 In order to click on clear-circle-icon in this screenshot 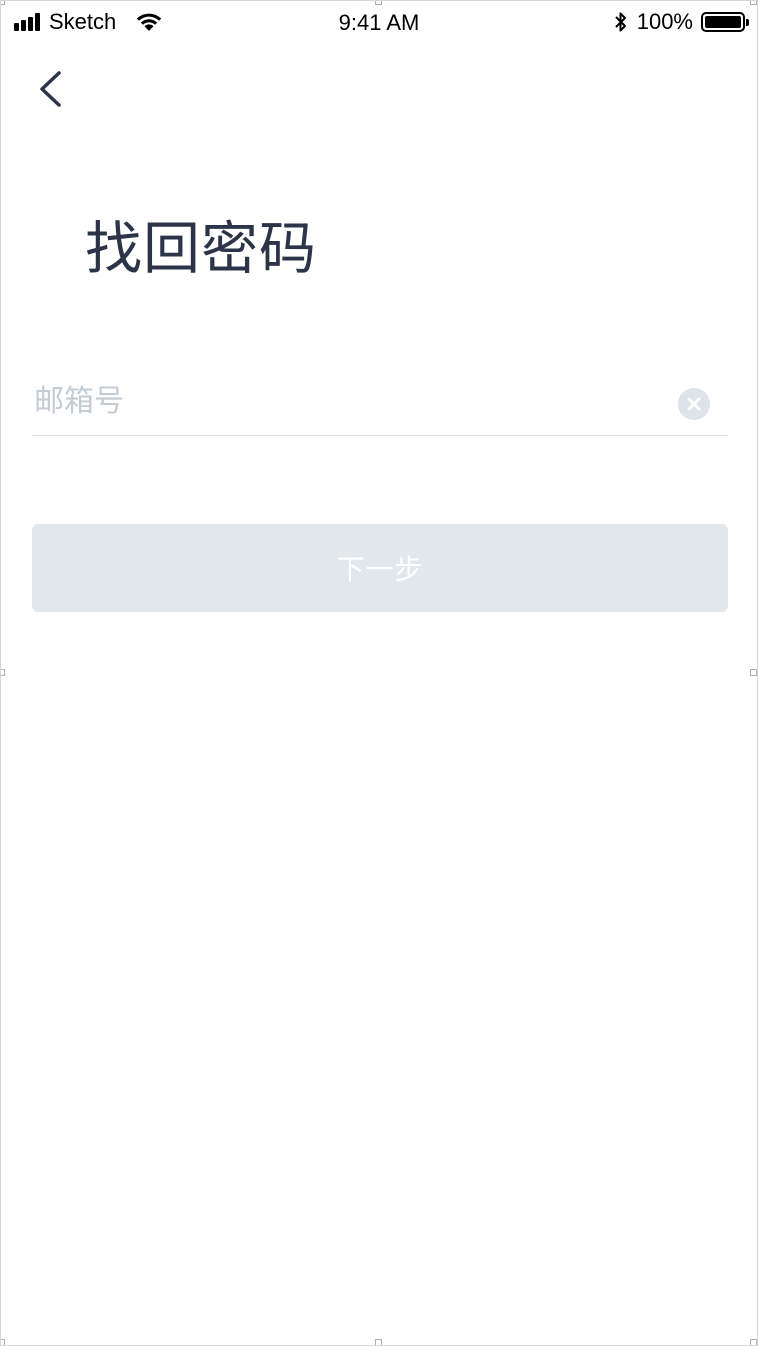, I will do `click(694, 404)`.